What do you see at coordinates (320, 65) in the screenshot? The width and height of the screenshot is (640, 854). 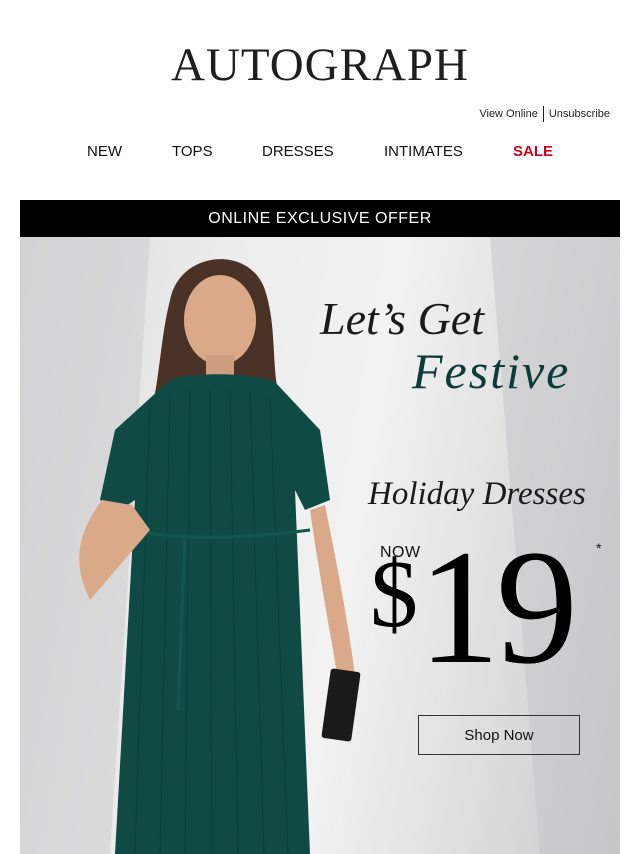 I see `brand-logo: AUTOGRAPH` at bounding box center [320, 65].